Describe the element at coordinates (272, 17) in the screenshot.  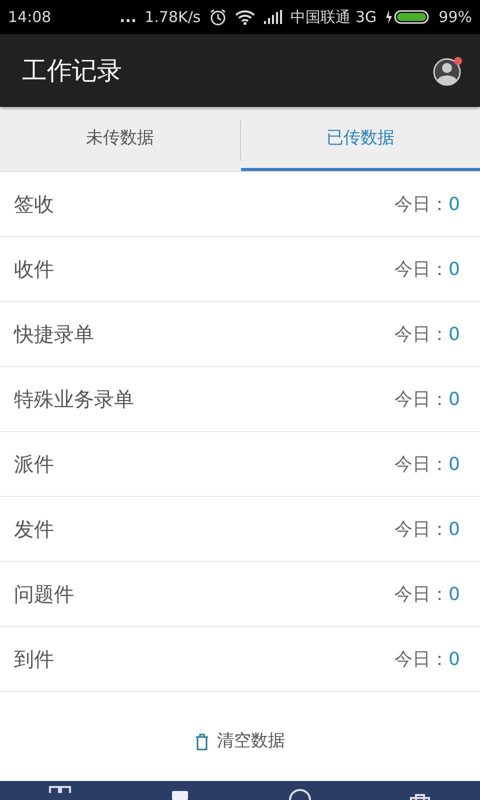
I see `signal-icon` at that location.